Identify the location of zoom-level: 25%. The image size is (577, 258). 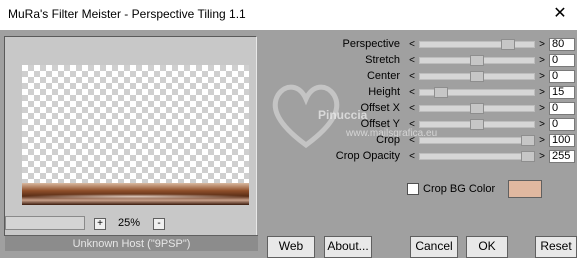
(129, 223).